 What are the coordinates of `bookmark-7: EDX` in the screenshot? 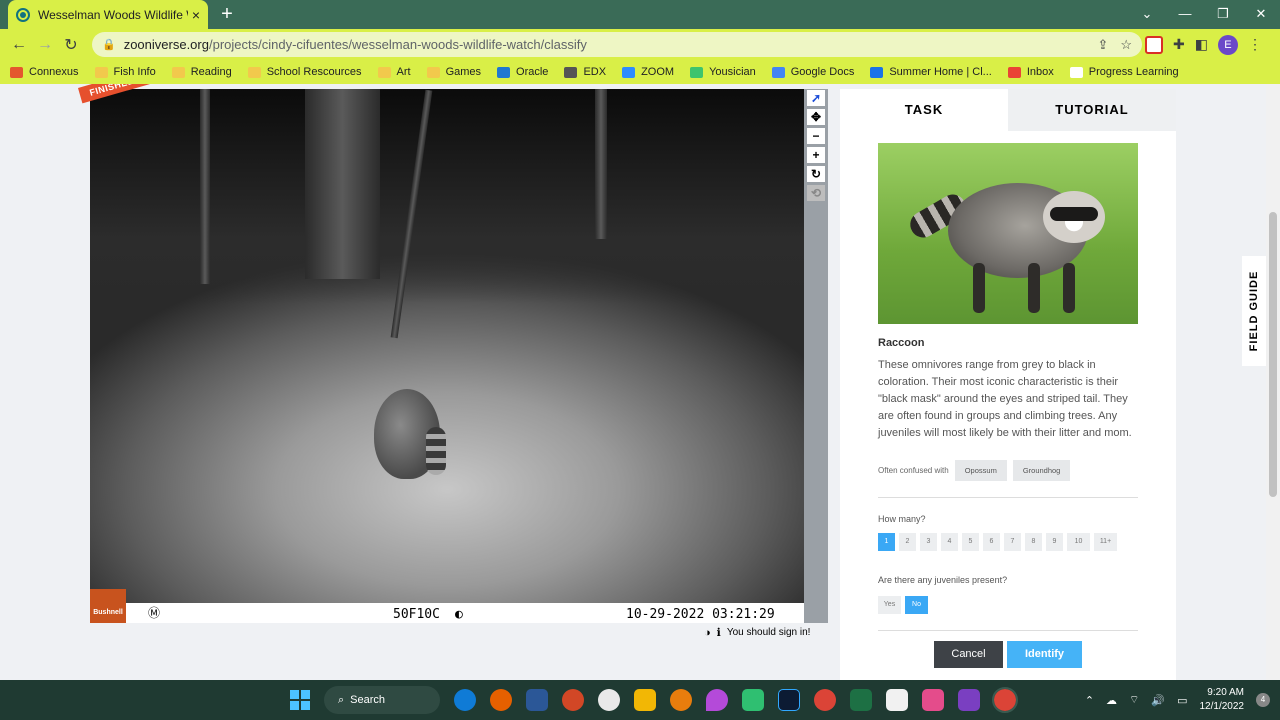 It's located at (585, 72).